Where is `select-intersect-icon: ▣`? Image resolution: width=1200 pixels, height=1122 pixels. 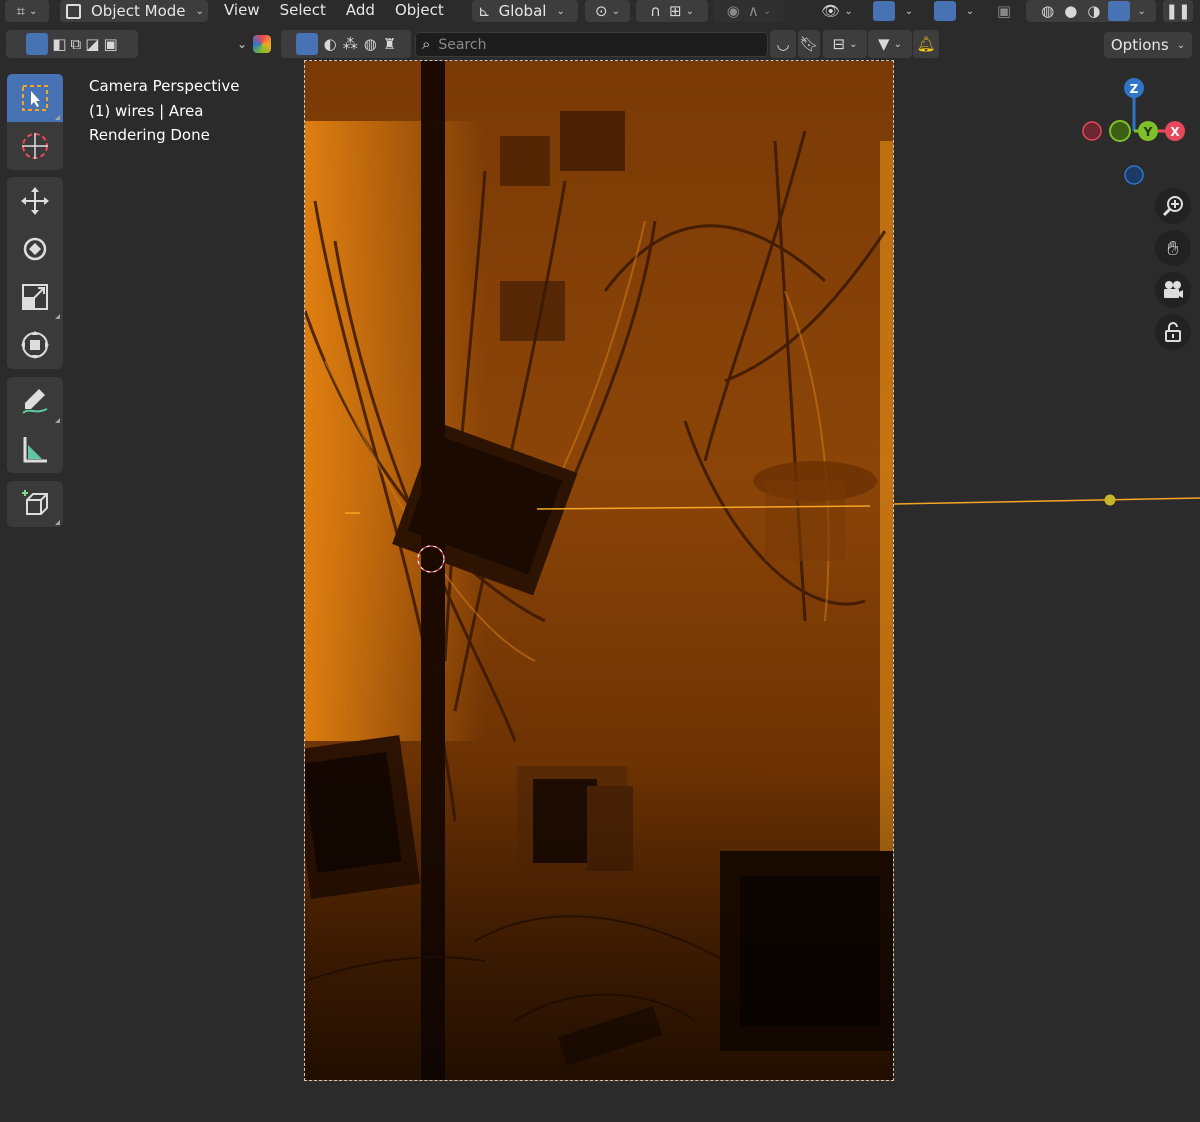 select-intersect-icon: ▣ is located at coordinates (110, 44).